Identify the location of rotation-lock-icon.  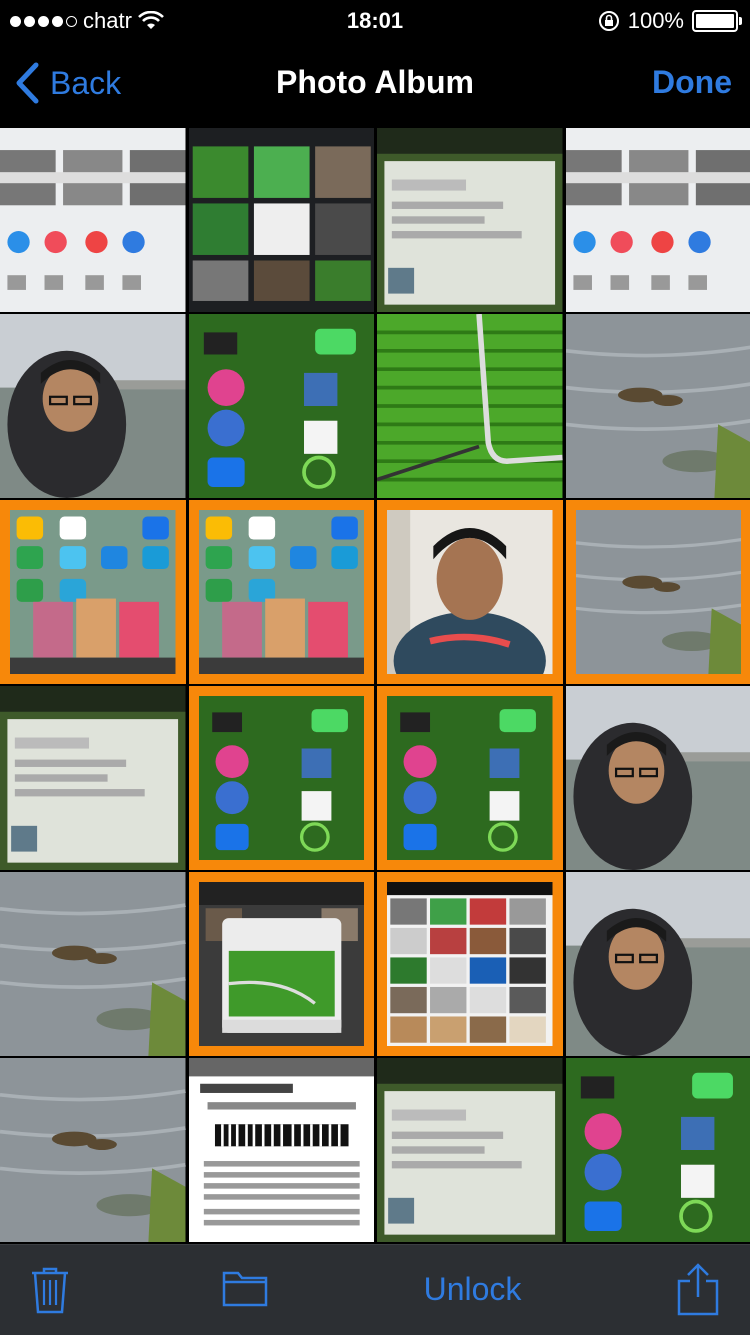
(609, 21).